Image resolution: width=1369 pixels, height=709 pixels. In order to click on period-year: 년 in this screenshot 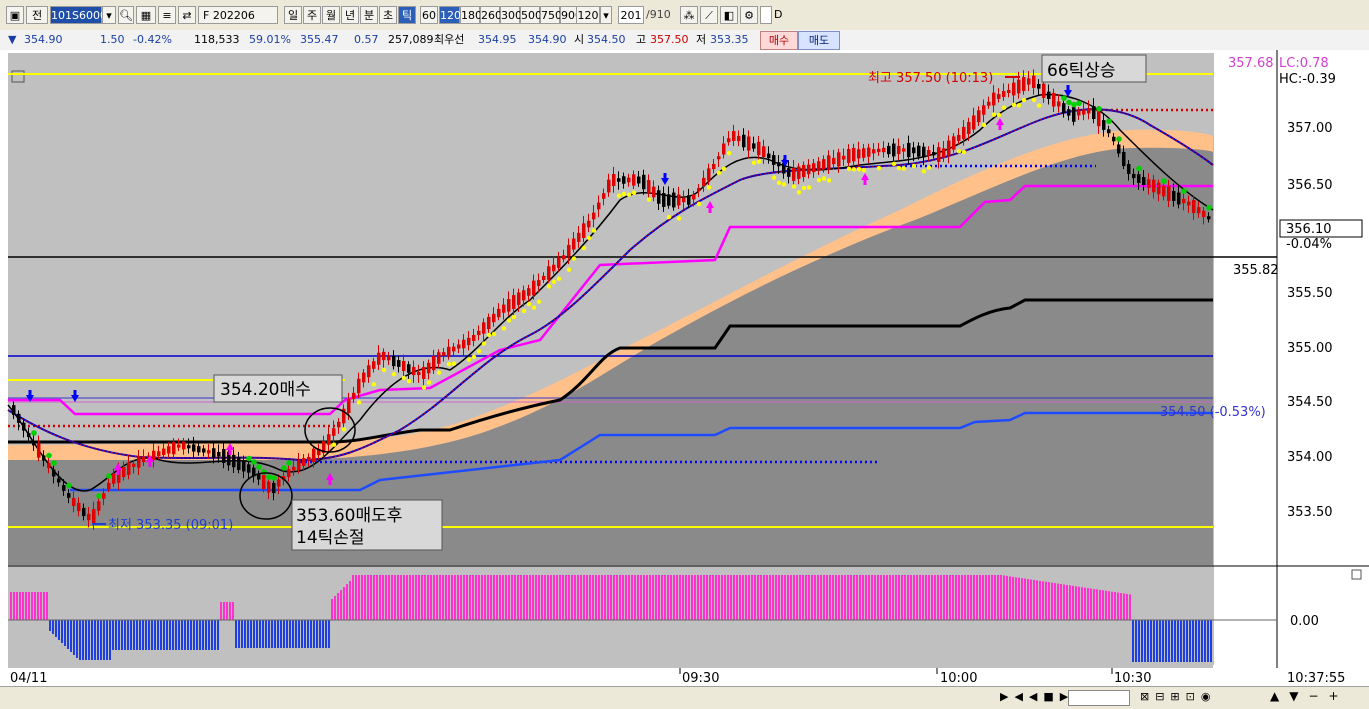, I will do `click(350, 15)`.